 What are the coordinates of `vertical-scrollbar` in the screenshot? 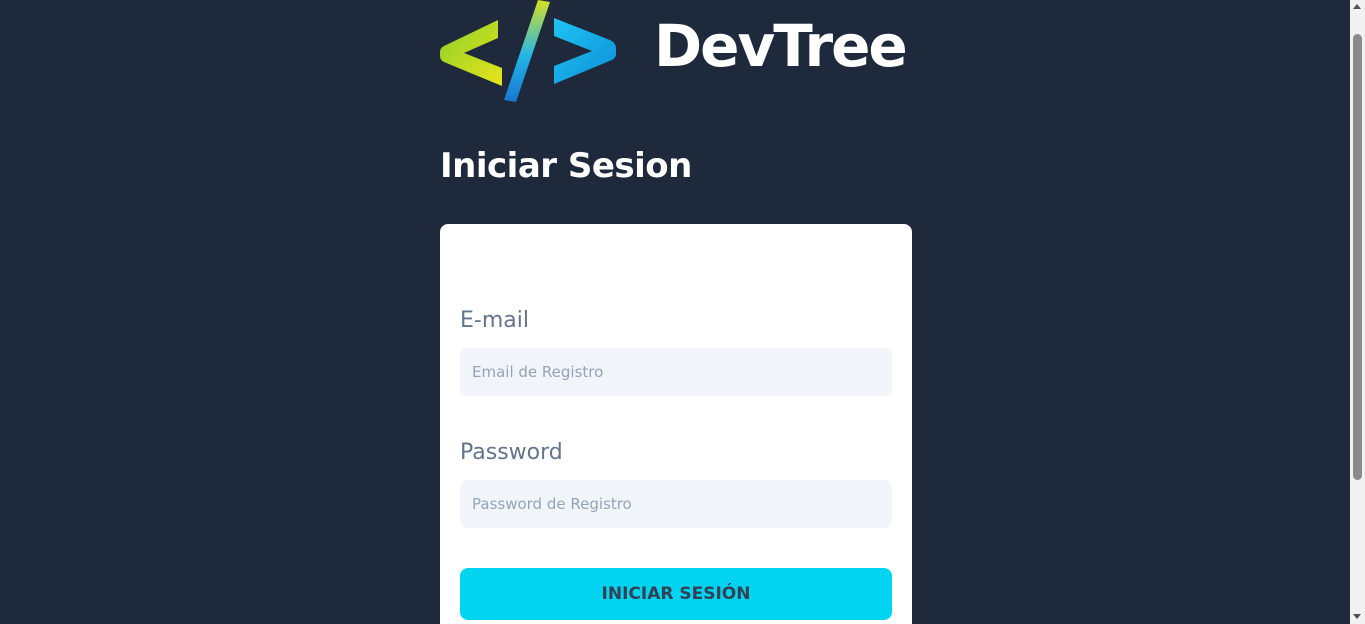 It's located at (1357, 312).